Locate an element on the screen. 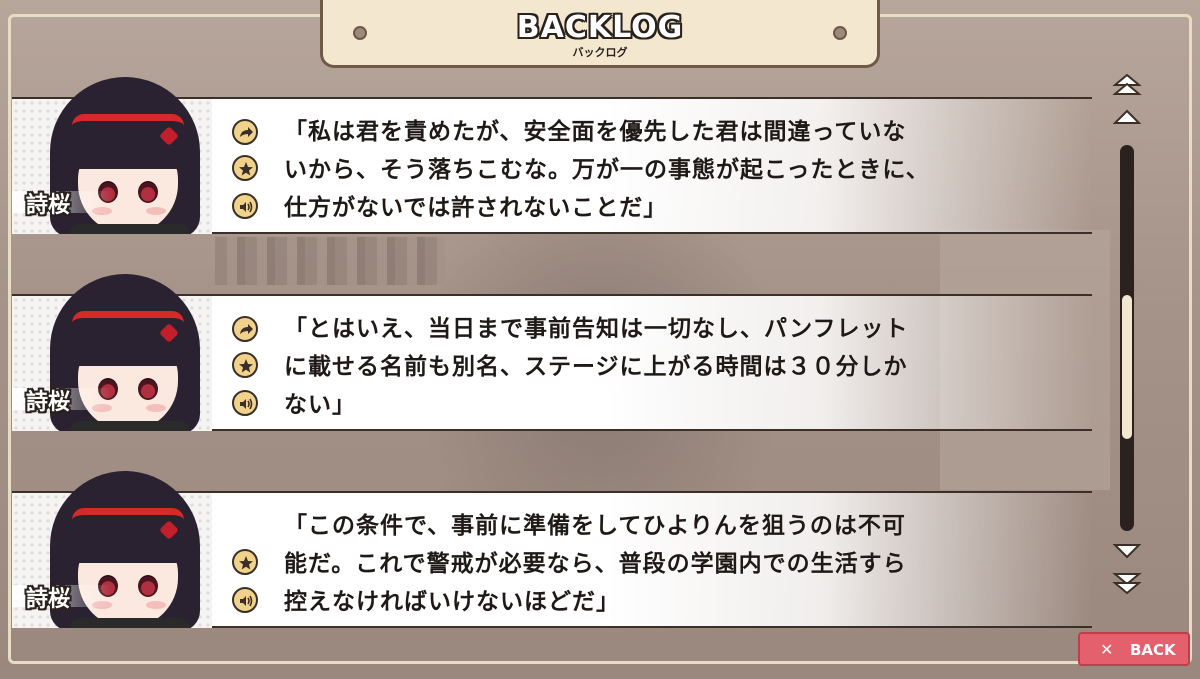 This screenshot has height=679, width=1200. dialogue-line: に載せる名前も別名、ステージに上がる時間は３０分しか is located at coordinates (596, 367).